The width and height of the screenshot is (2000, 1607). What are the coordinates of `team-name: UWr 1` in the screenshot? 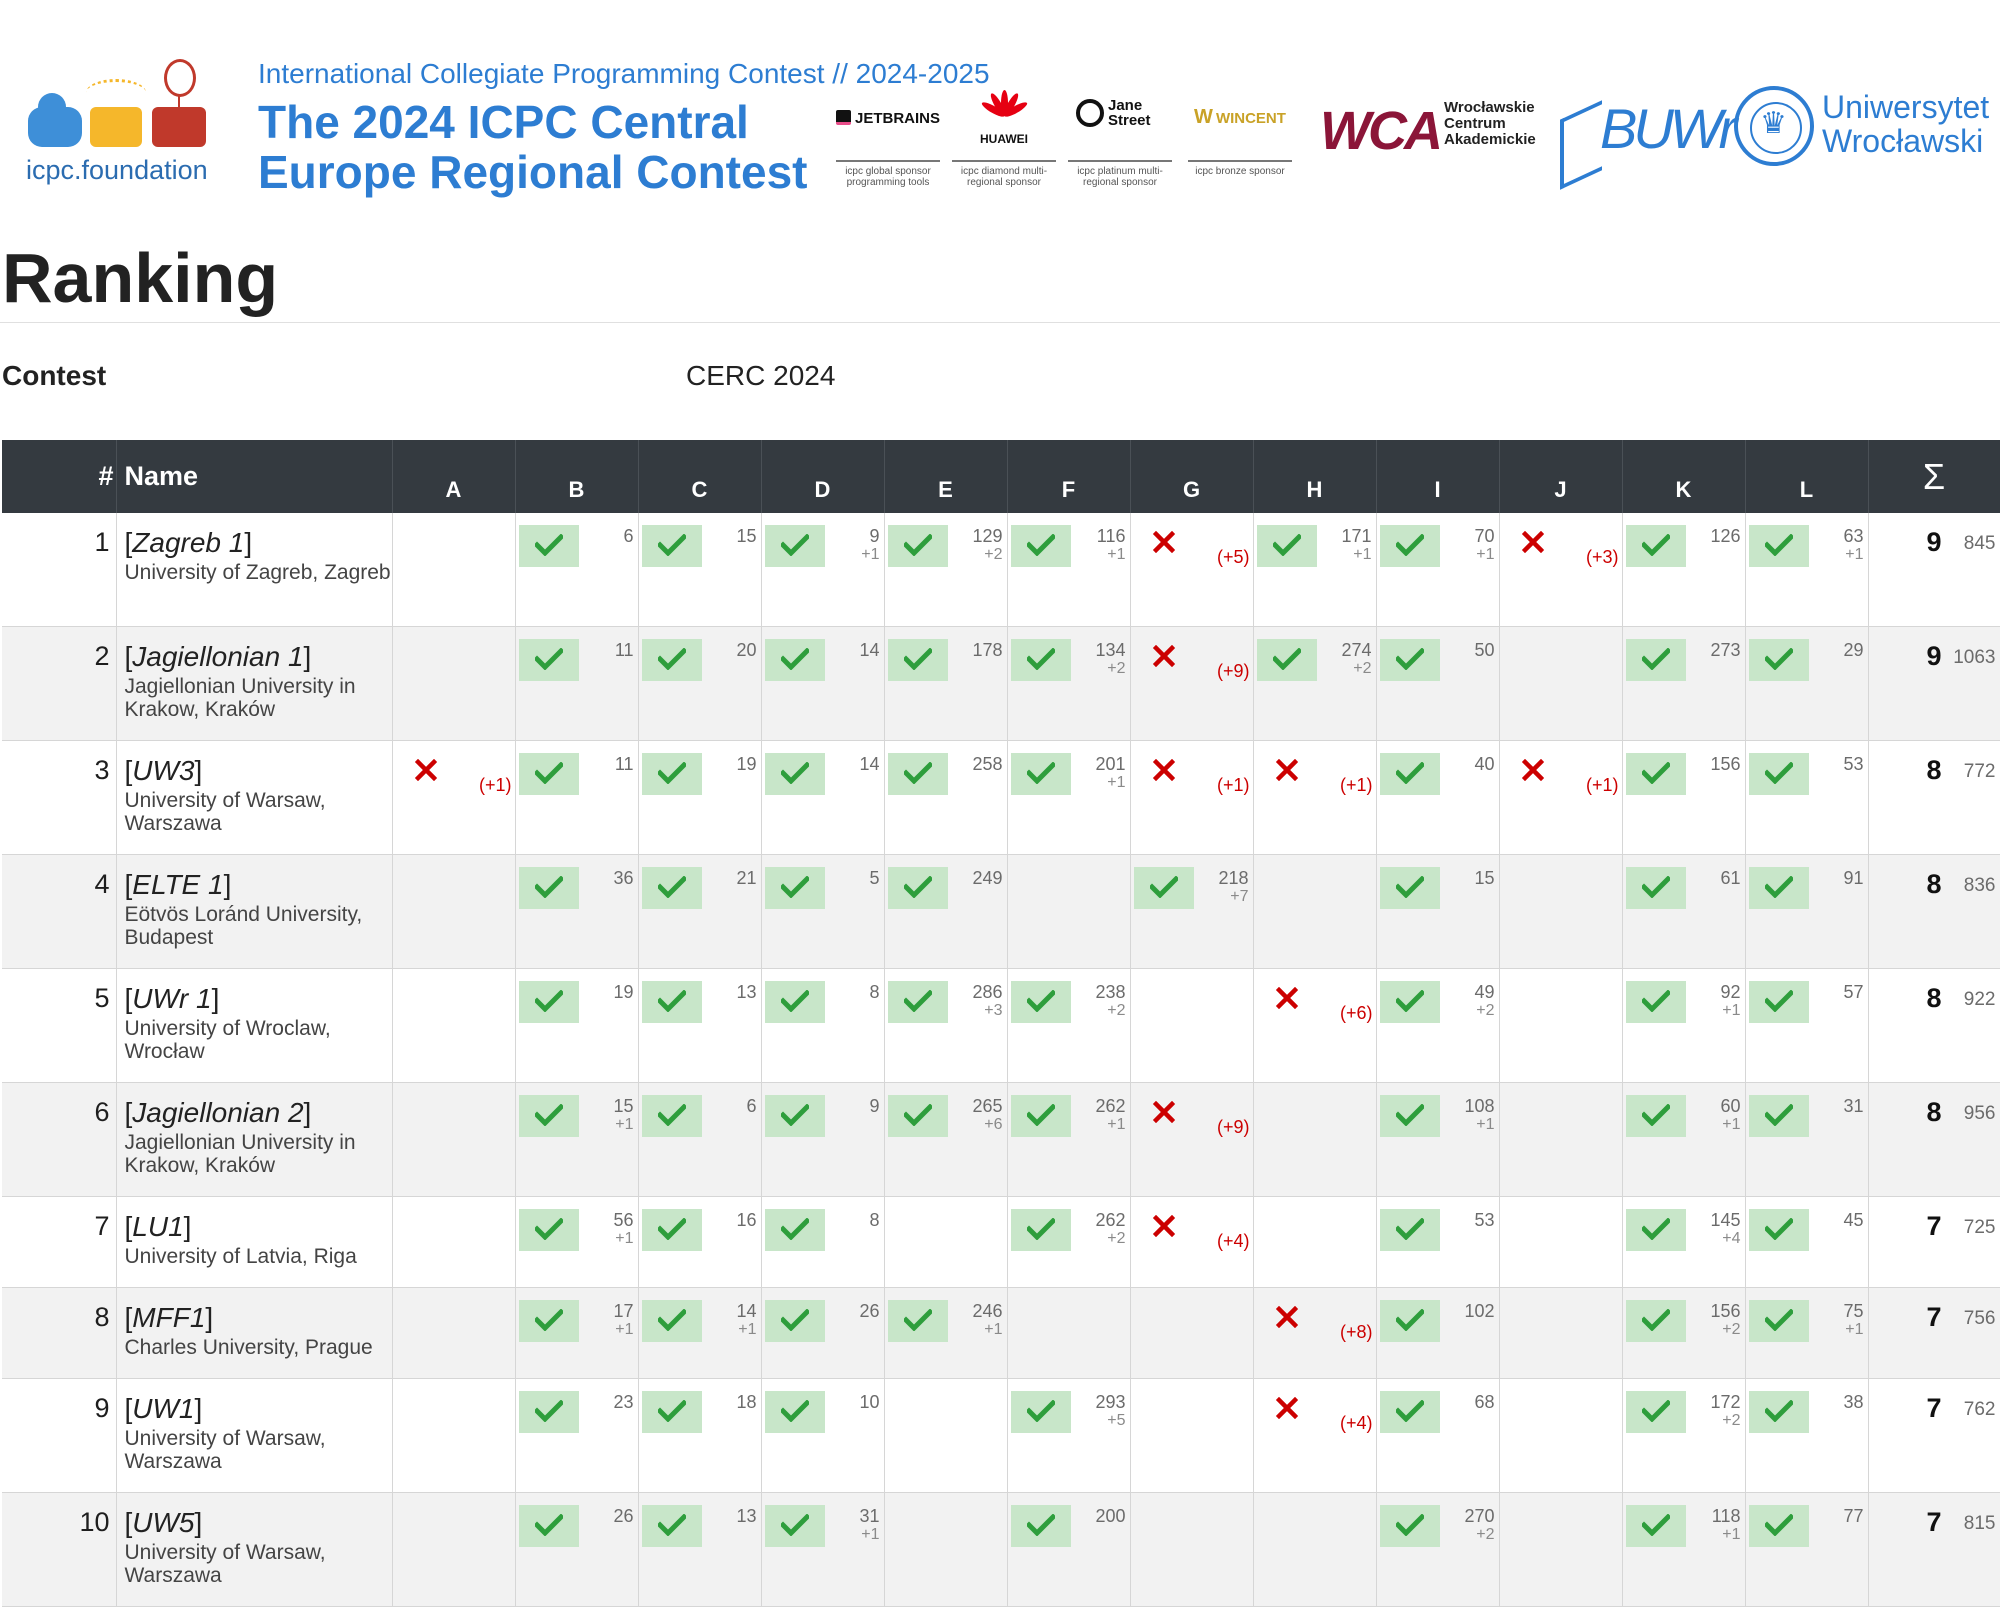 It's located at (171, 998).